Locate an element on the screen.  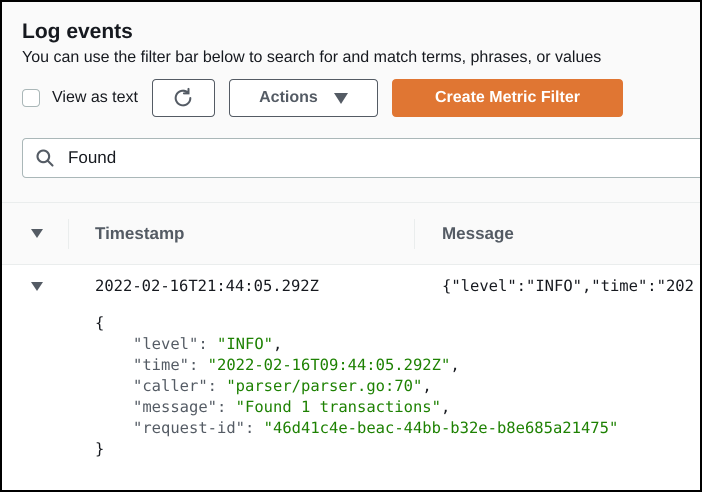
dropdown-caret-icon is located at coordinates (341, 98).